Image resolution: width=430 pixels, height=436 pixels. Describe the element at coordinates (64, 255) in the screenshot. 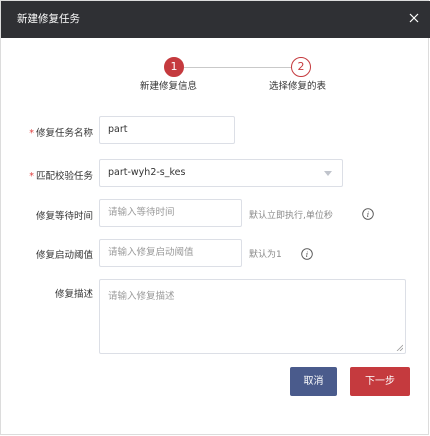

I see `threshold-label: 修复启动阈值` at that location.